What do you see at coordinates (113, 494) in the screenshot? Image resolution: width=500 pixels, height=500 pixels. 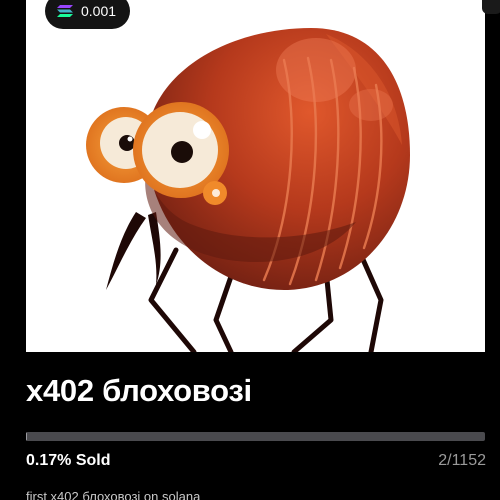 I see `token-description: first x402 блоховозі on solana` at bounding box center [113, 494].